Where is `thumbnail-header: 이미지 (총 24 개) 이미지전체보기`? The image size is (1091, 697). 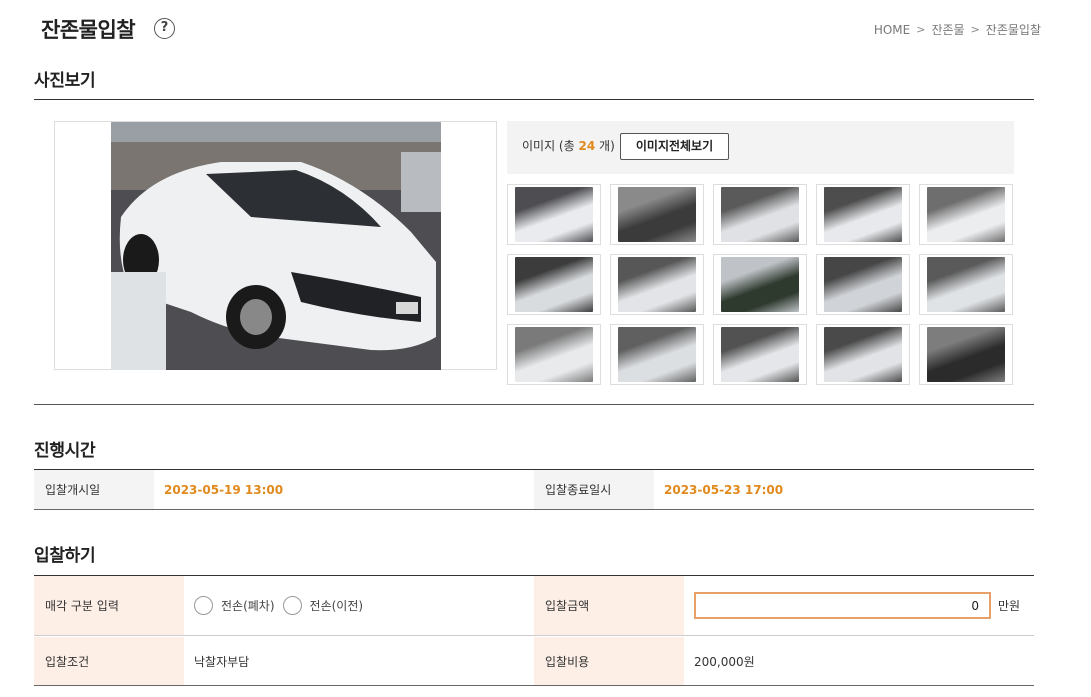 thumbnail-header: 이미지 (총 24 개) 이미지전체보기 is located at coordinates (760, 147).